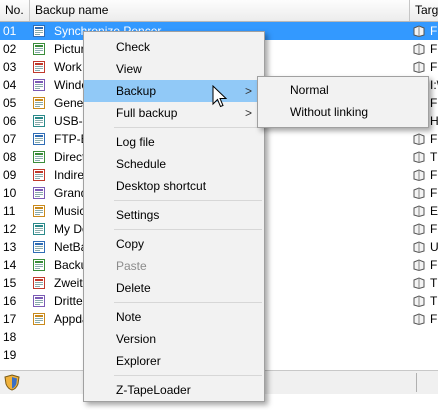 The height and width of the screenshot is (410, 438). What do you see at coordinates (10, 103) in the screenshot?
I see `row-number: 05` at bounding box center [10, 103].